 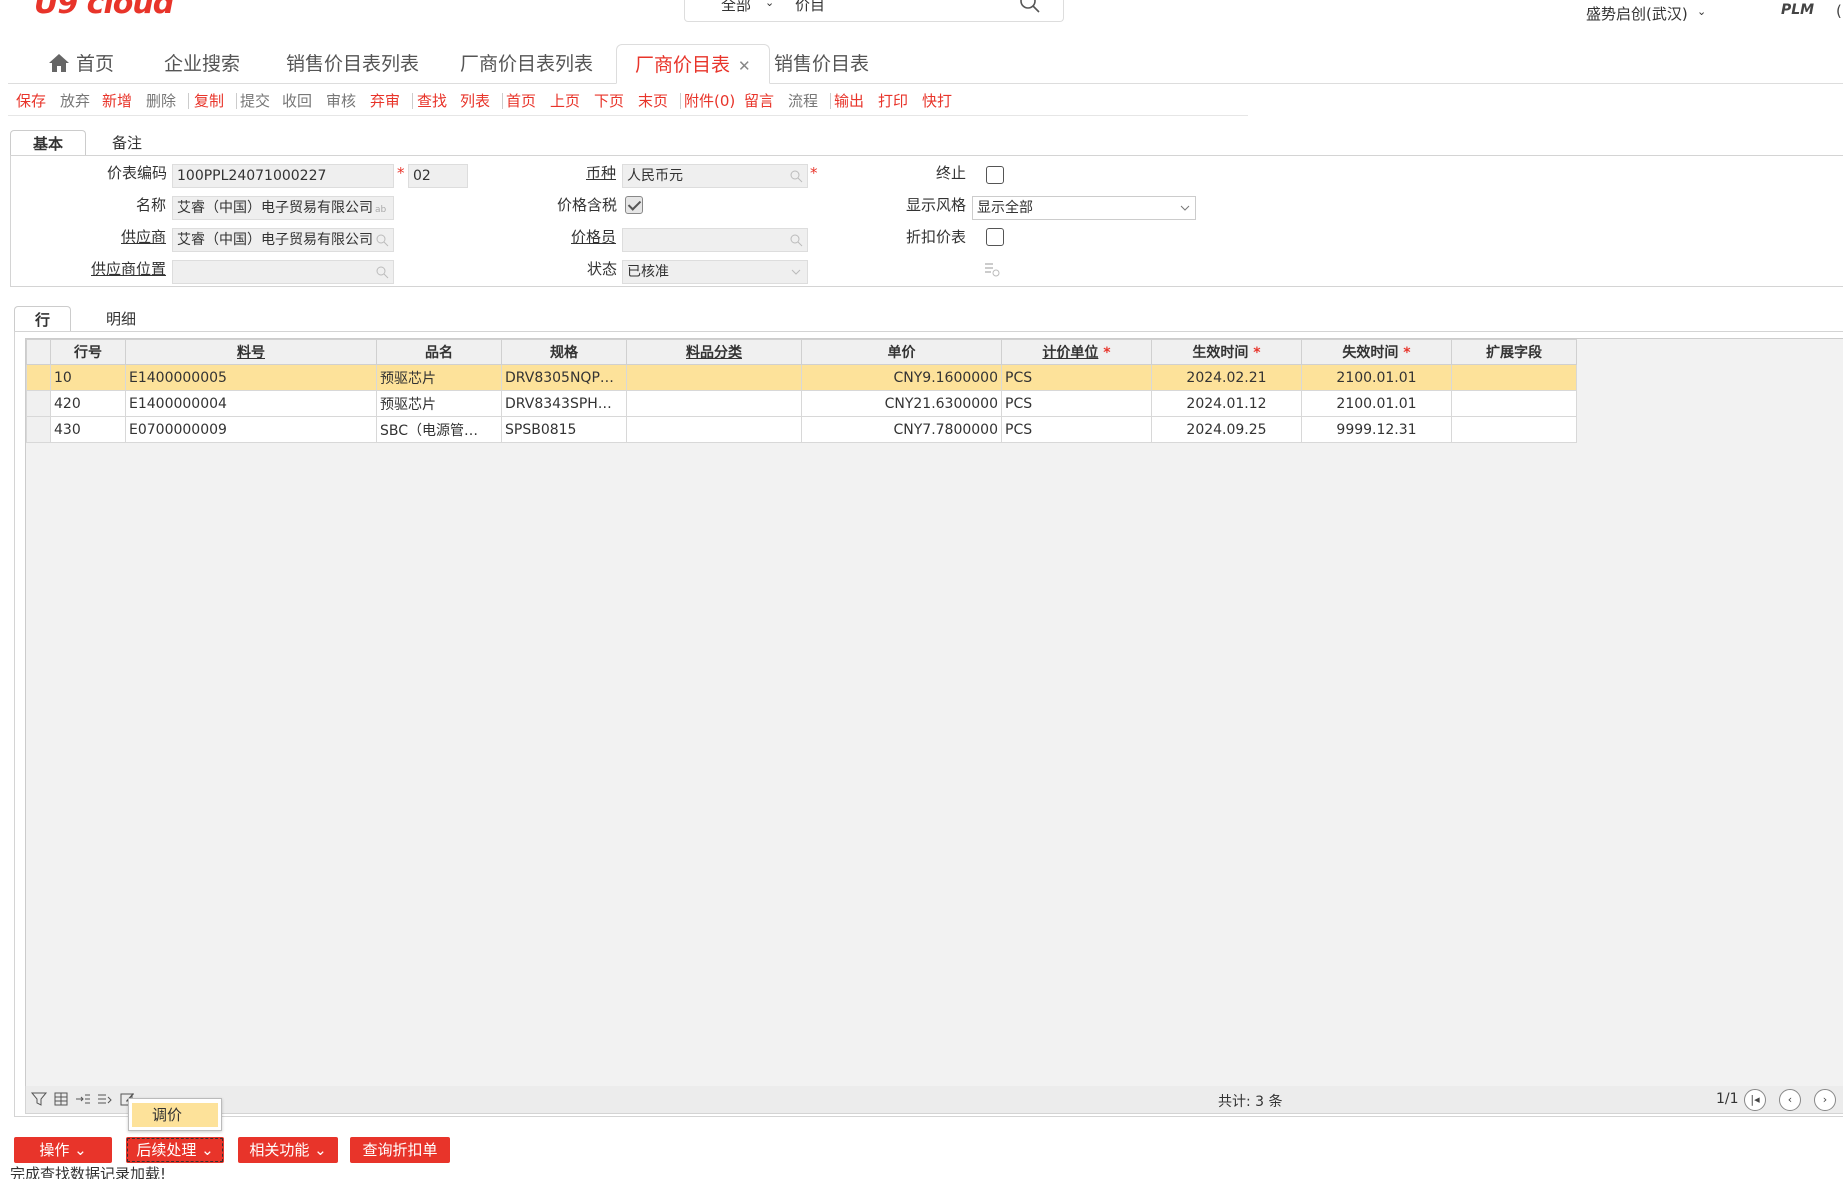 I want to click on col-header-item-category: 料品分类, so click(x=714, y=352).